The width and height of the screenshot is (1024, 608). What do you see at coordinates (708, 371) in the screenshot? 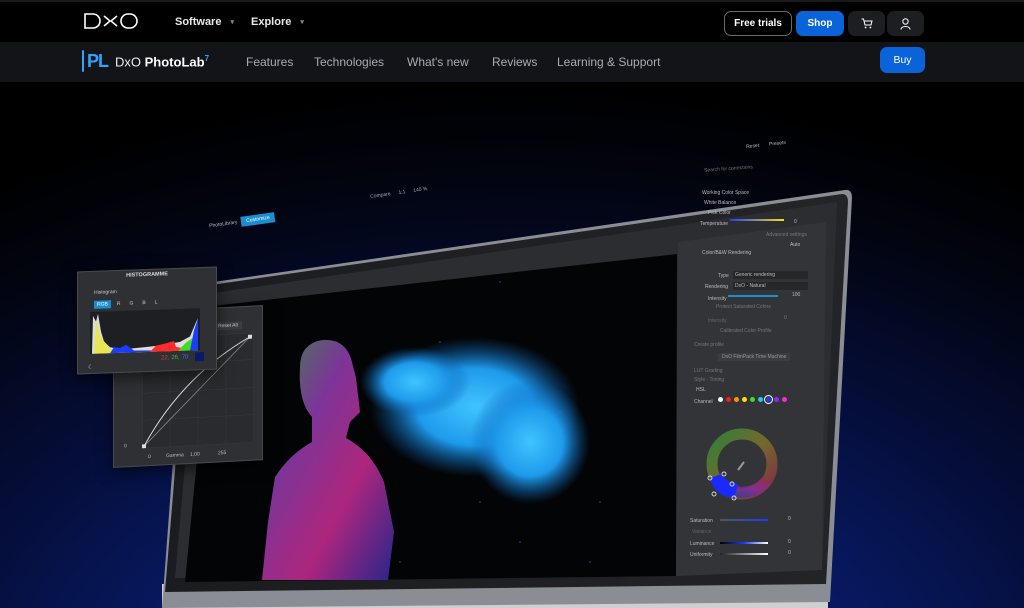
I see `lut-grading: LUT Grading` at bounding box center [708, 371].